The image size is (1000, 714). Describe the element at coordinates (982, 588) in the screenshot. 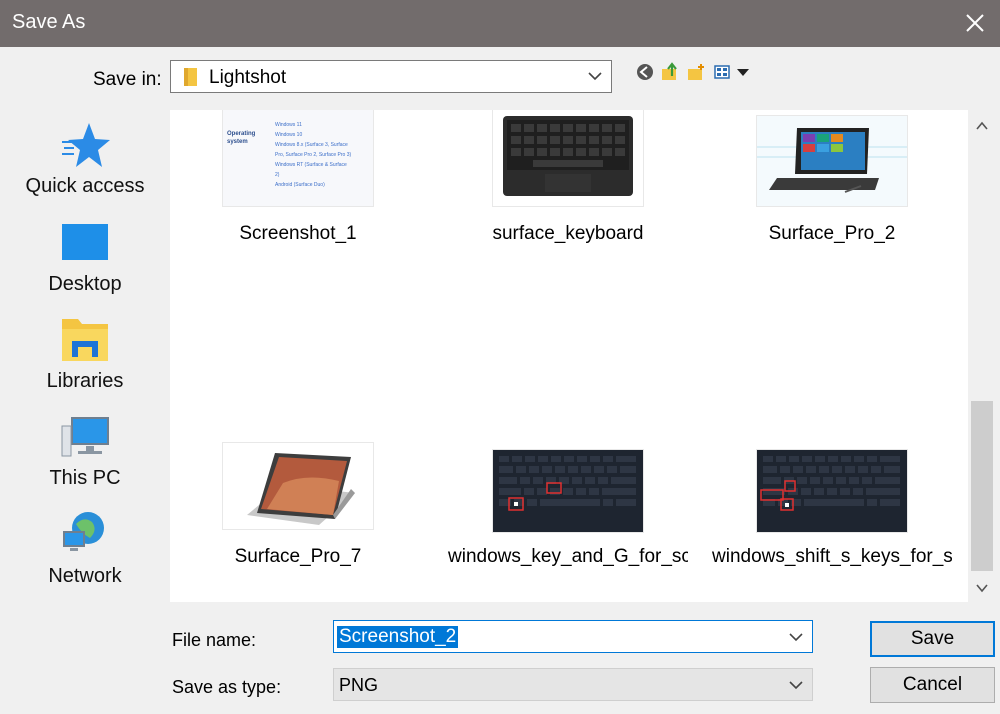

I see `scroll-down-icon` at that location.